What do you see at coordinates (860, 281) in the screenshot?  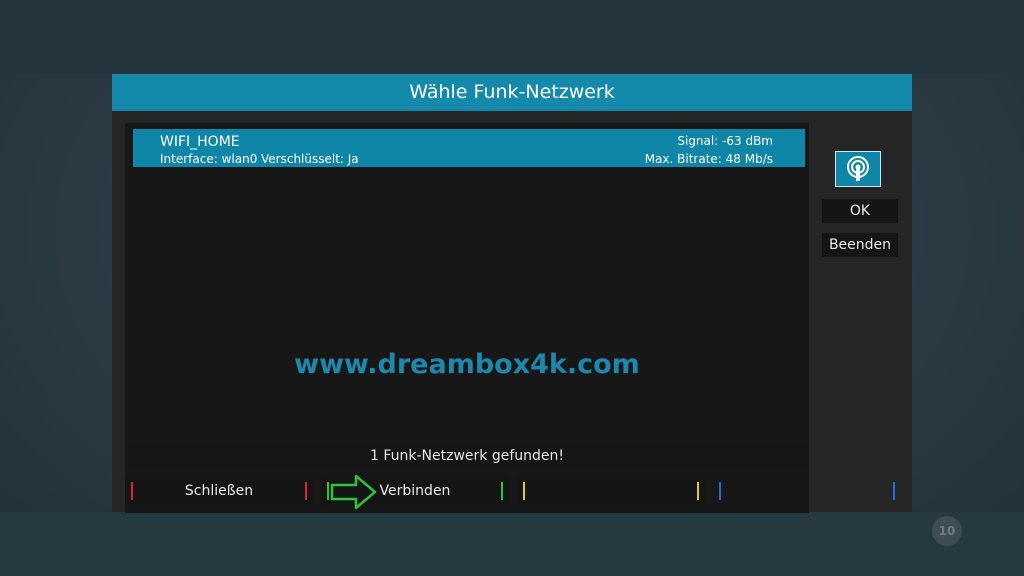 I see `side-panel: OK Beenden` at bounding box center [860, 281].